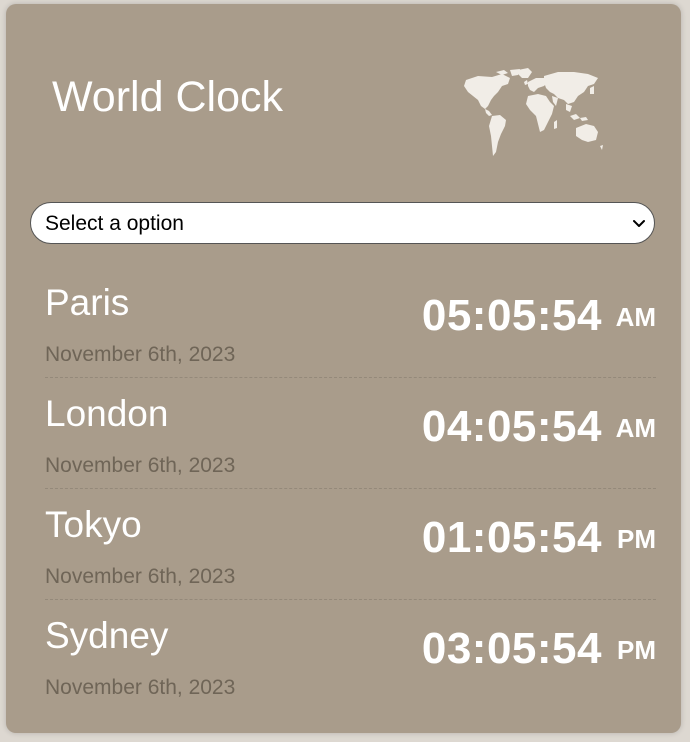 The image size is (690, 742). Describe the element at coordinates (93, 524) in the screenshot. I see `city-name: Tokyo` at that location.